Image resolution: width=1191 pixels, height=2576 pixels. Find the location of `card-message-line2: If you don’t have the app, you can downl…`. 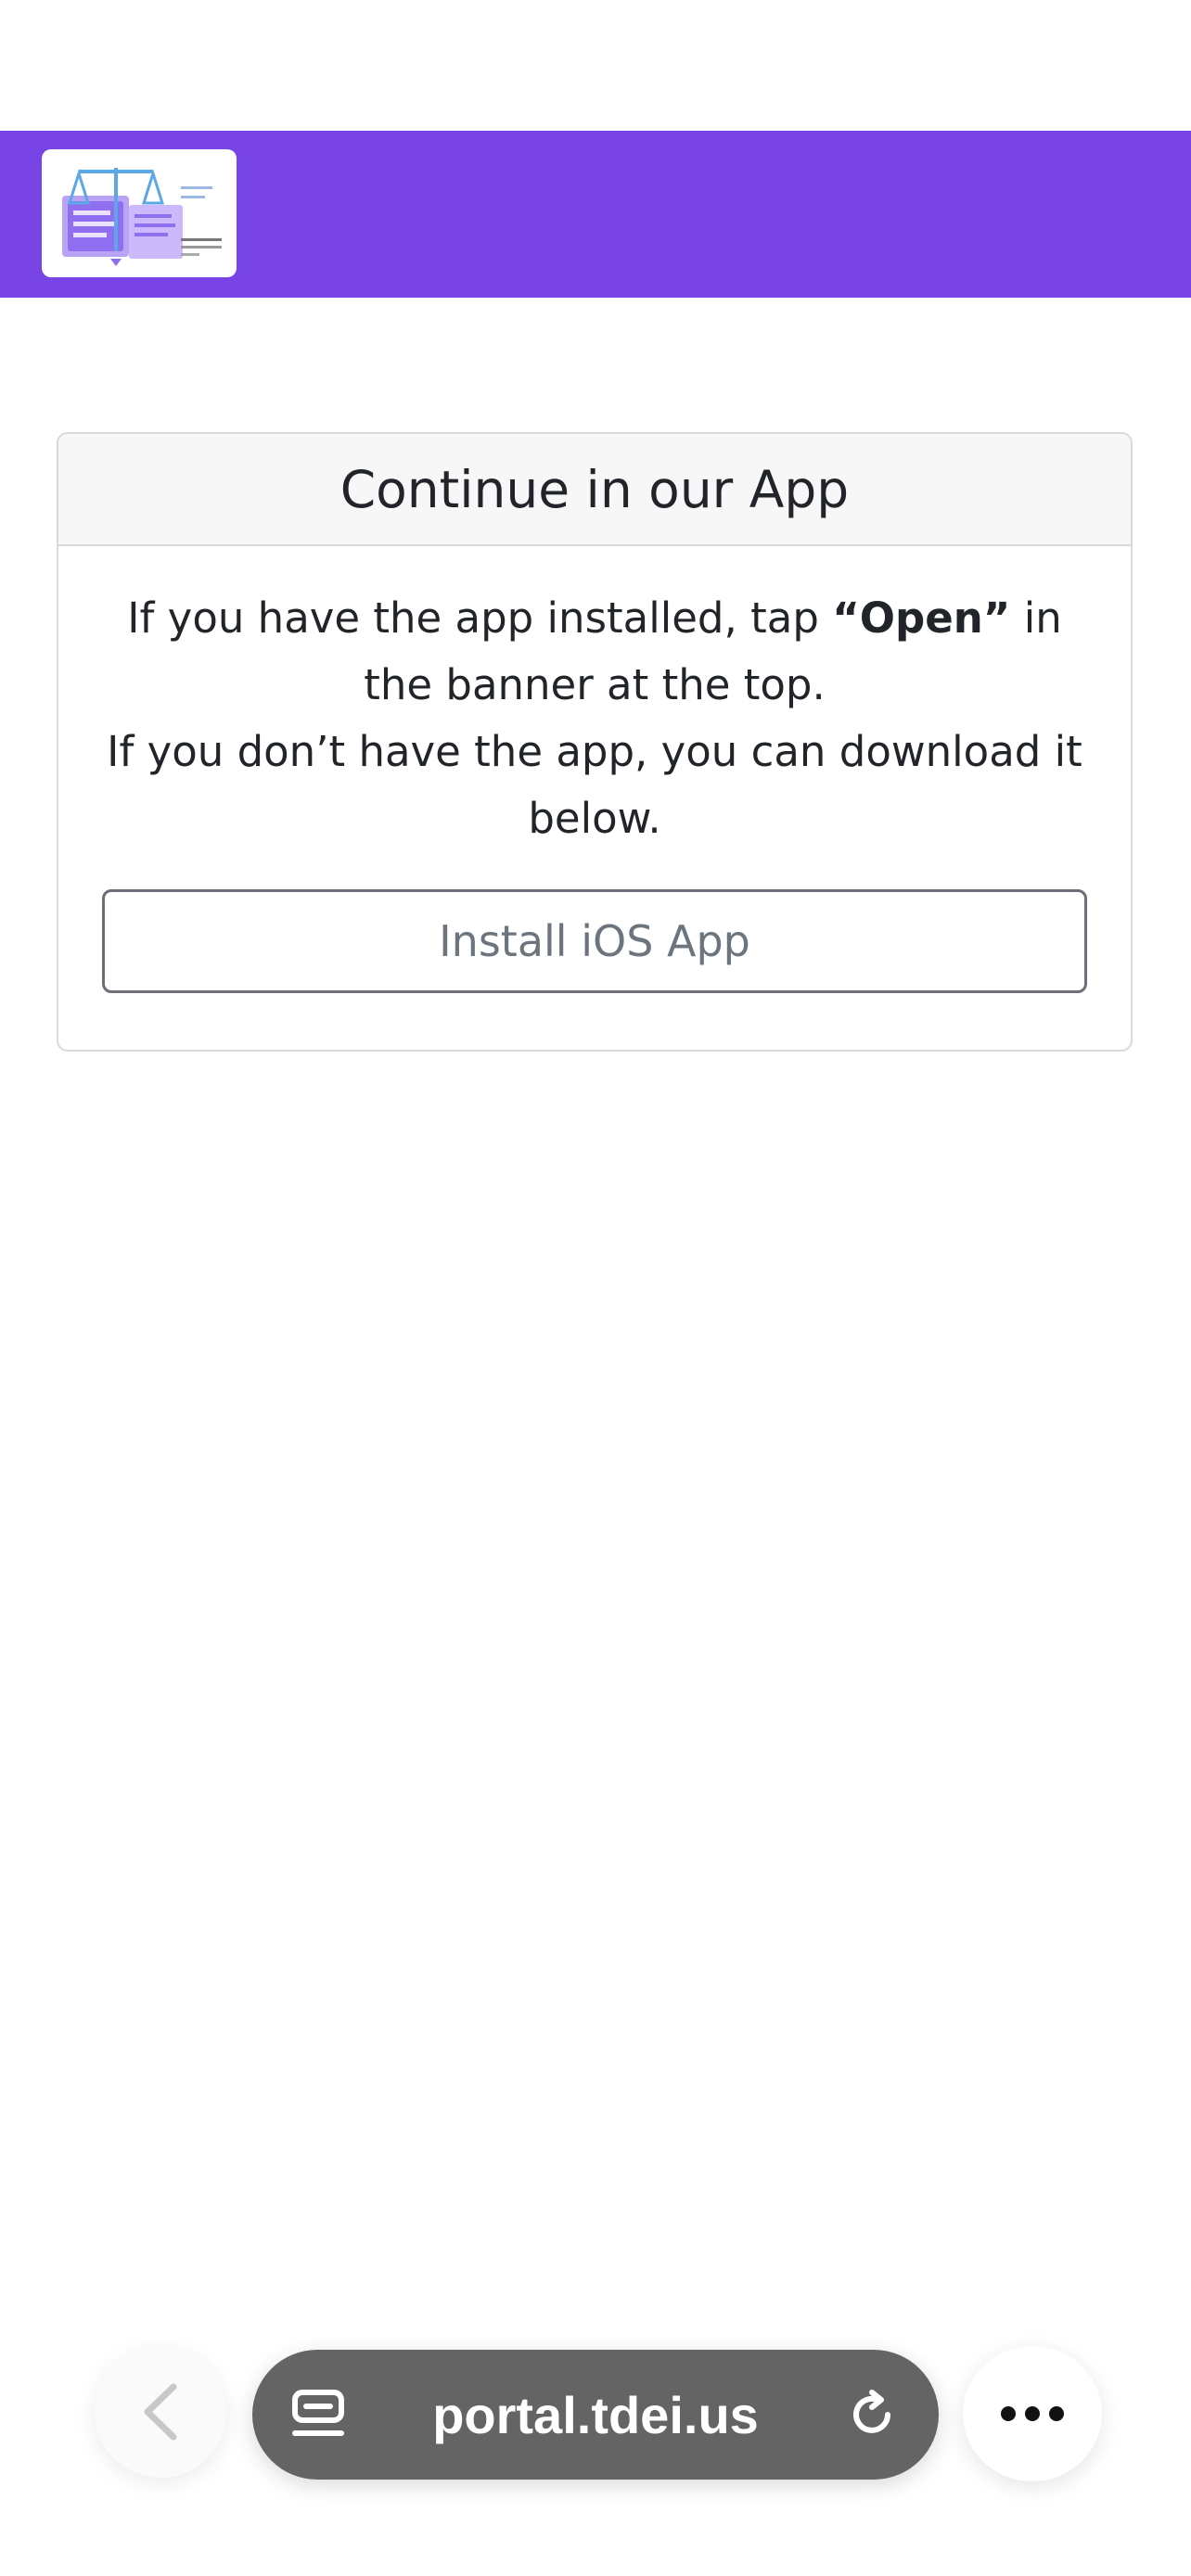

card-message-line2: If you don’t have the app, you can downl… is located at coordinates (594, 785).